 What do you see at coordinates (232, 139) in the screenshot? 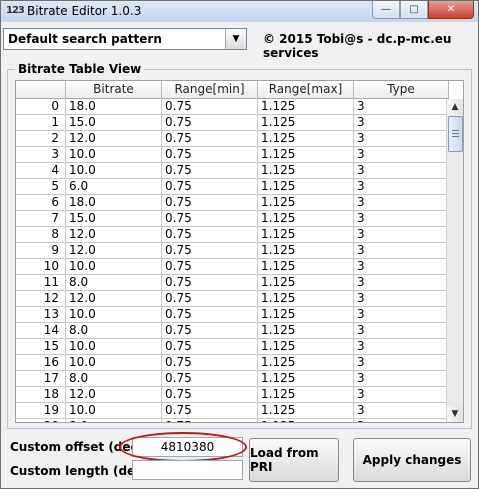
I see `table-row: 2 12.0 0.75 1.125 3` at bounding box center [232, 139].